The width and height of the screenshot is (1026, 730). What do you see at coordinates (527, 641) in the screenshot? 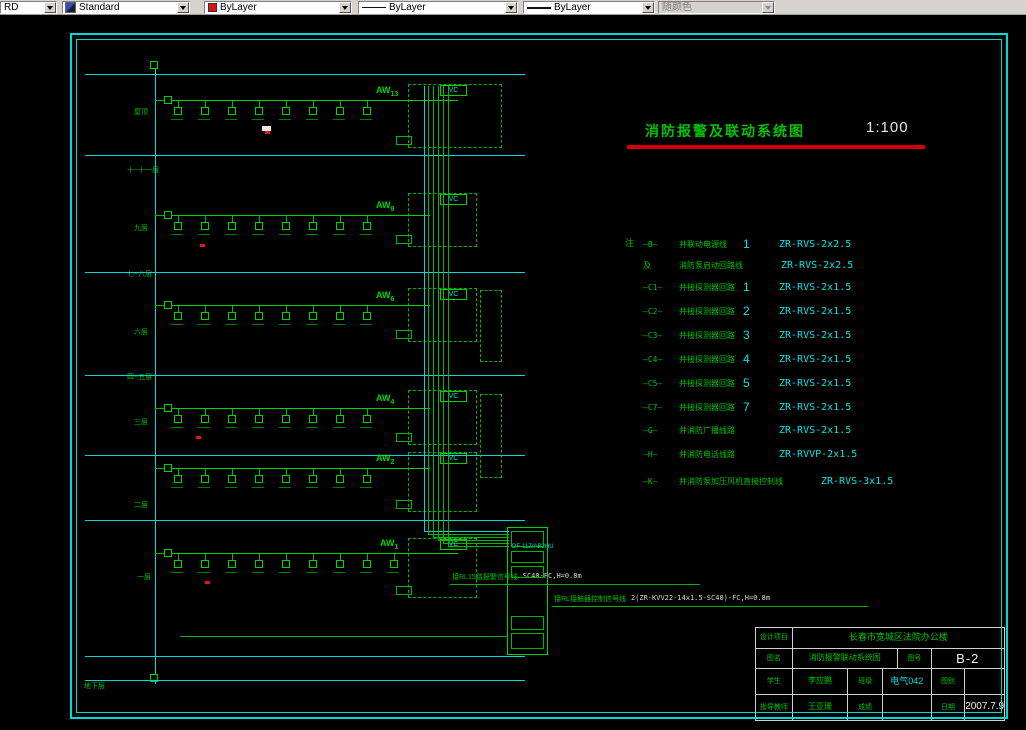
I see `panel-module` at bounding box center [527, 641].